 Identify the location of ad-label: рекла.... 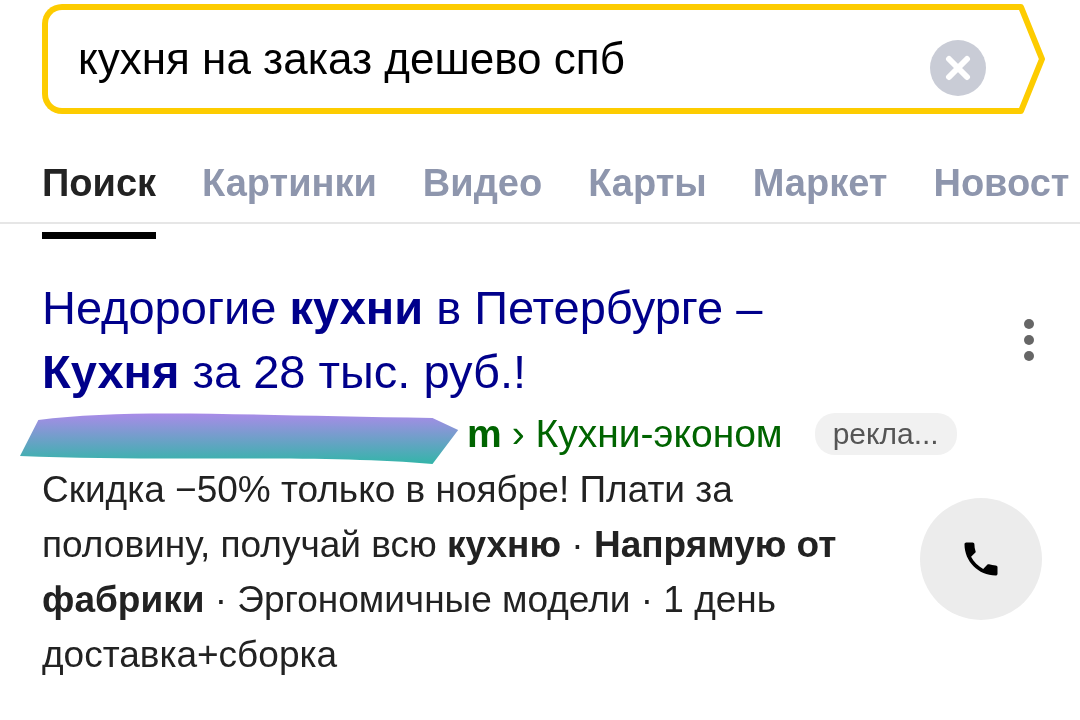
(885, 434).